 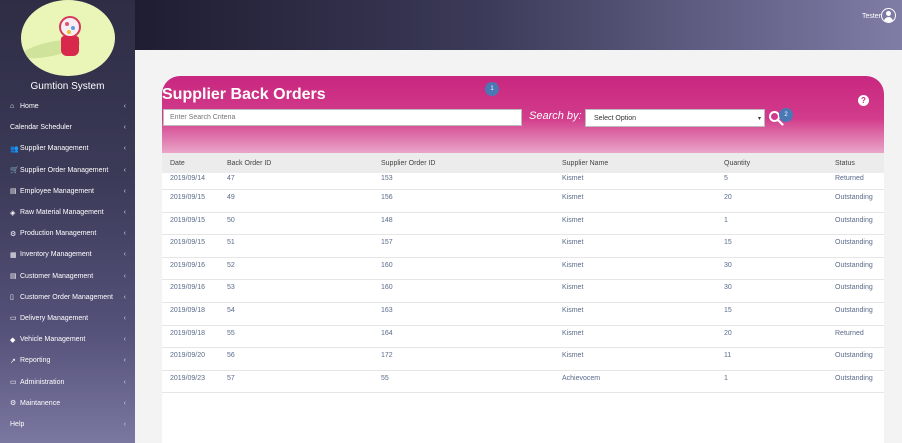 What do you see at coordinates (57, 276) in the screenshot?
I see `sidebar-item-label: Customer Management` at bounding box center [57, 276].